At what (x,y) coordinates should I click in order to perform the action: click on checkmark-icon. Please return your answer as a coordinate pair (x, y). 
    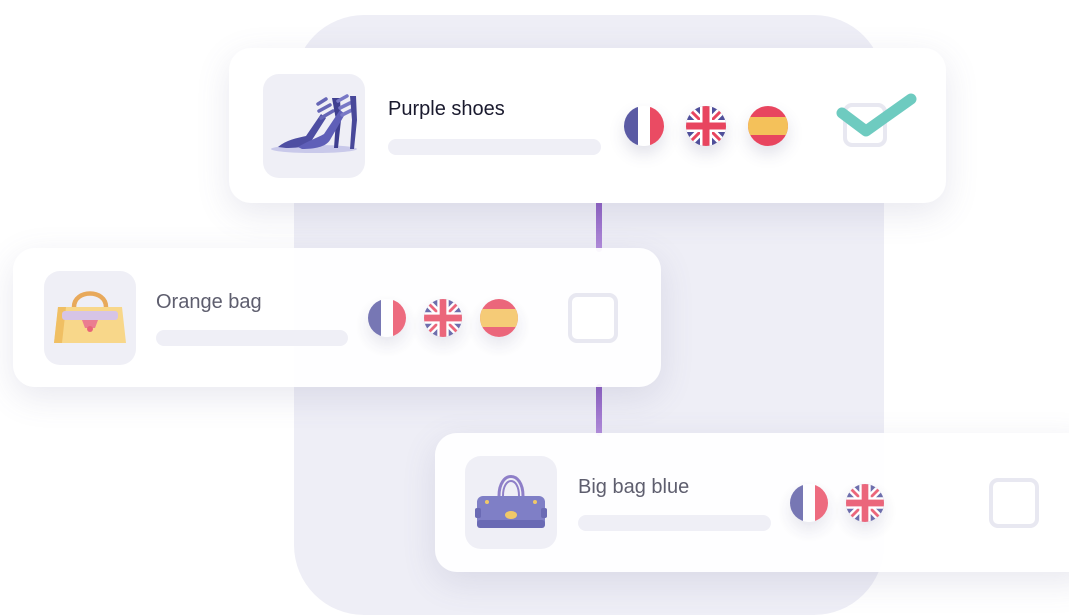
    Looking at the image, I should click on (876, 119).